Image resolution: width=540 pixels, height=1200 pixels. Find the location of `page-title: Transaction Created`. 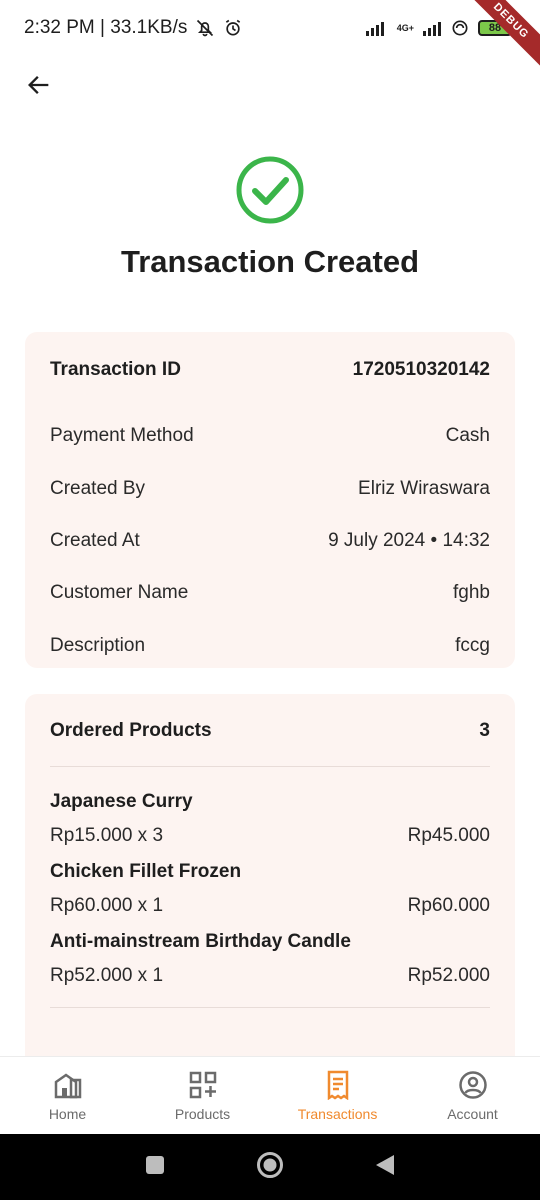

page-title: Transaction Created is located at coordinates (270, 261).